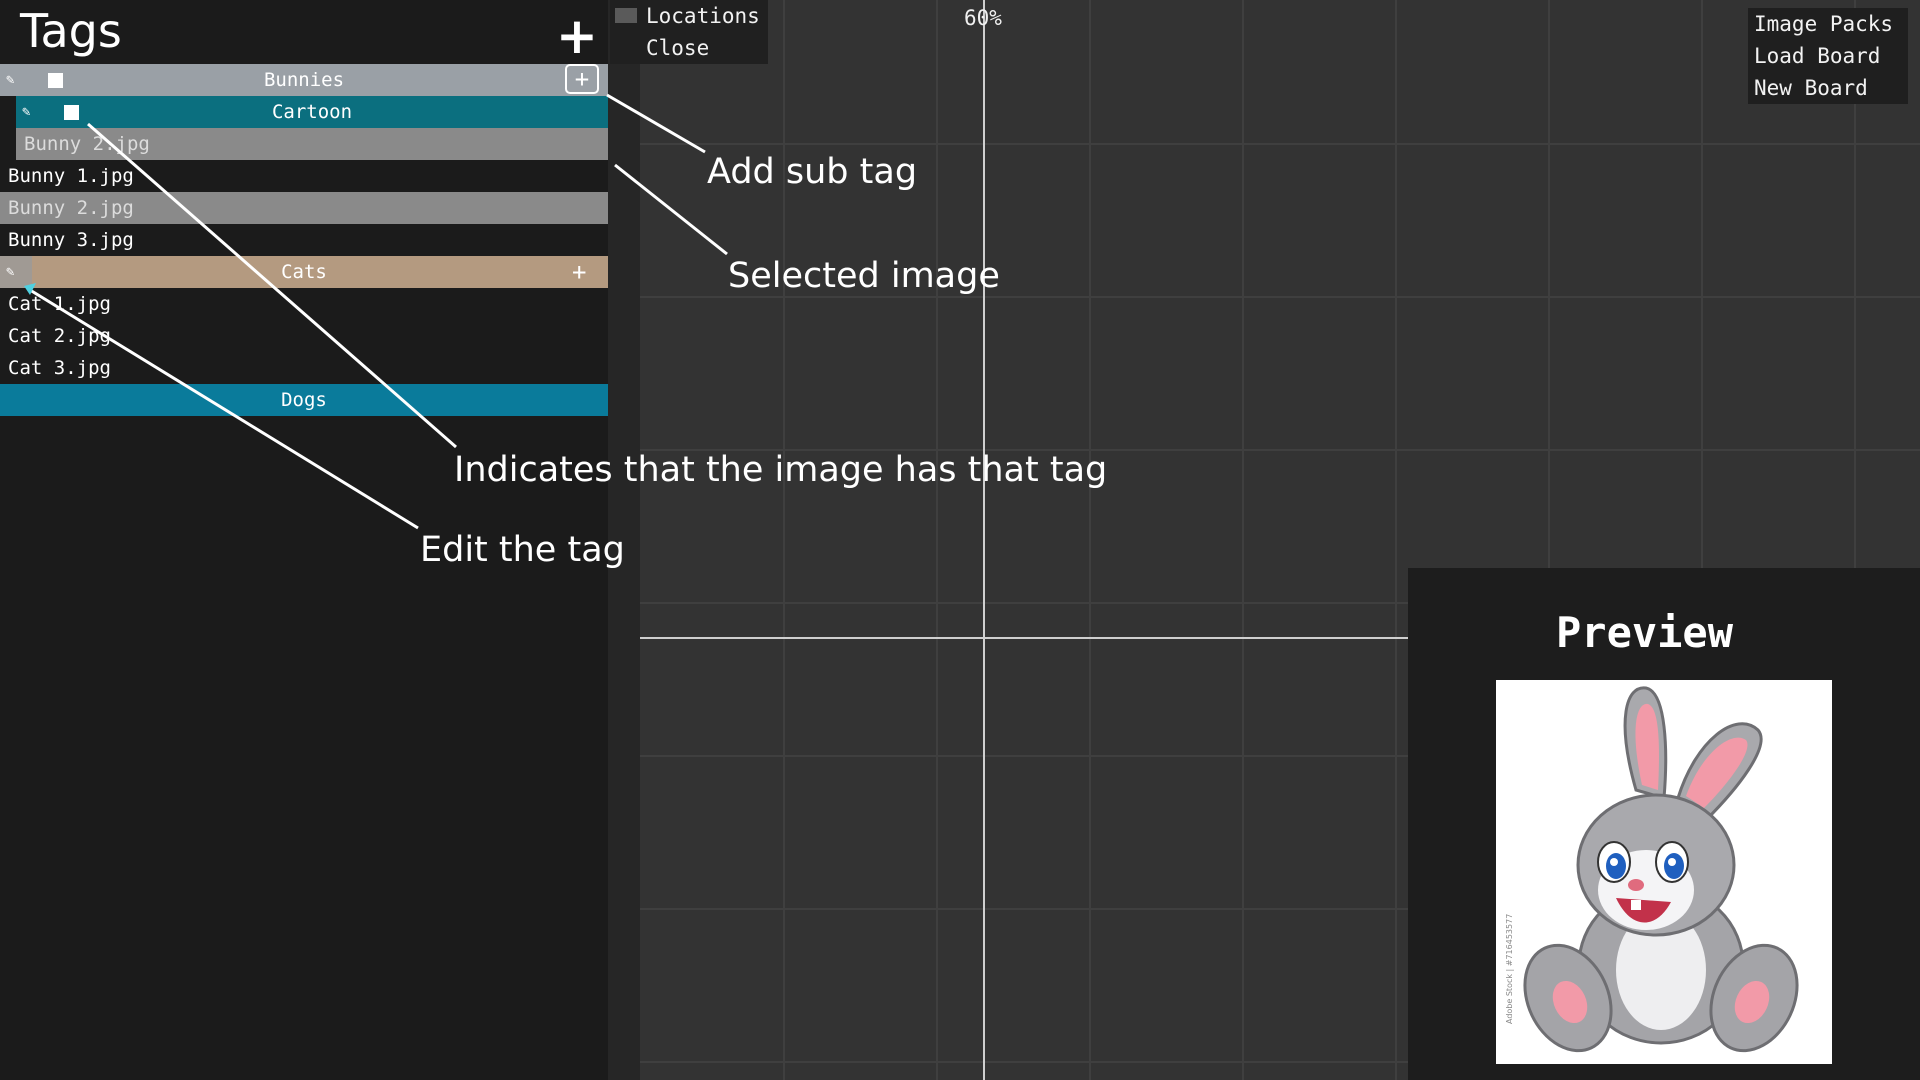  What do you see at coordinates (1817, 56) in the screenshot?
I see `menu-item-load-board: Load Board` at bounding box center [1817, 56].